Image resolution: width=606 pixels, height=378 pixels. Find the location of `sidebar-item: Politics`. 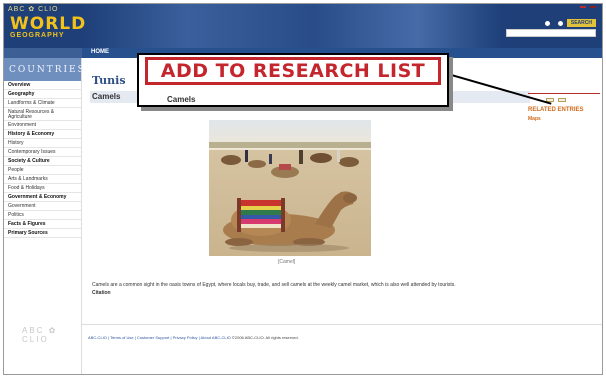

sidebar-item: Politics is located at coordinates (42, 215).